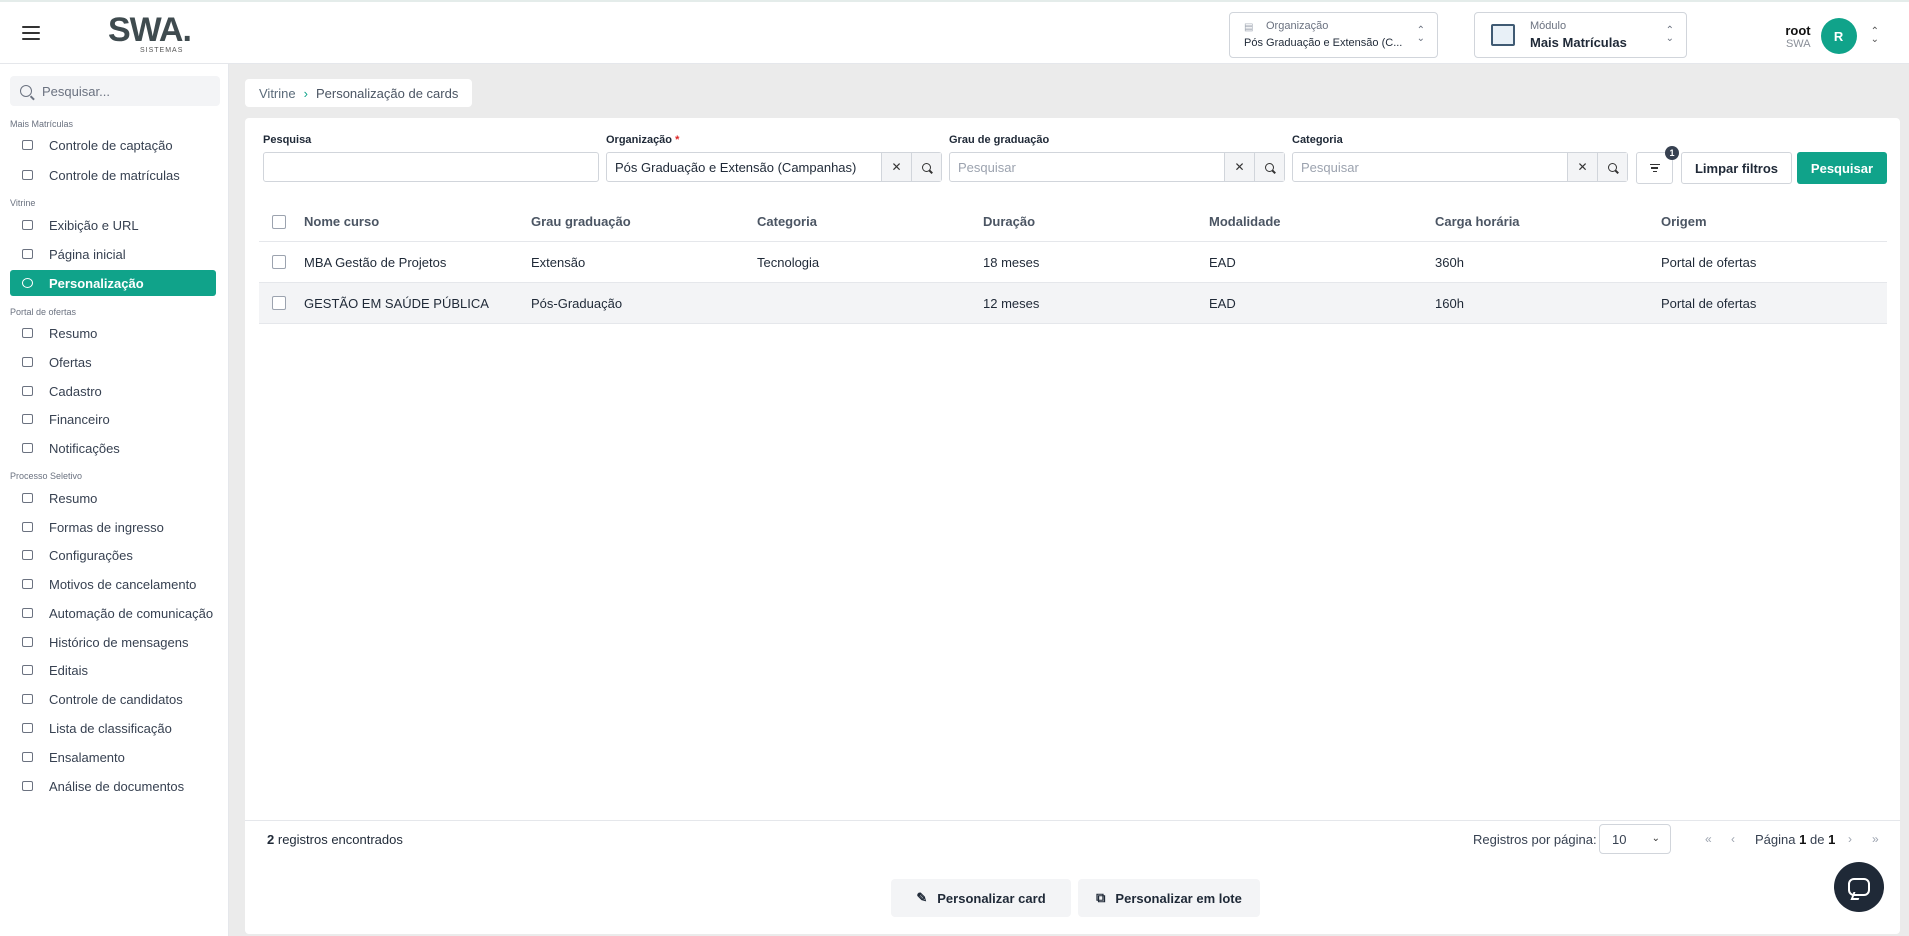  Describe the element at coordinates (1477, 221) in the screenshot. I see `column-header-carga-horaria: Carga horária` at that location.